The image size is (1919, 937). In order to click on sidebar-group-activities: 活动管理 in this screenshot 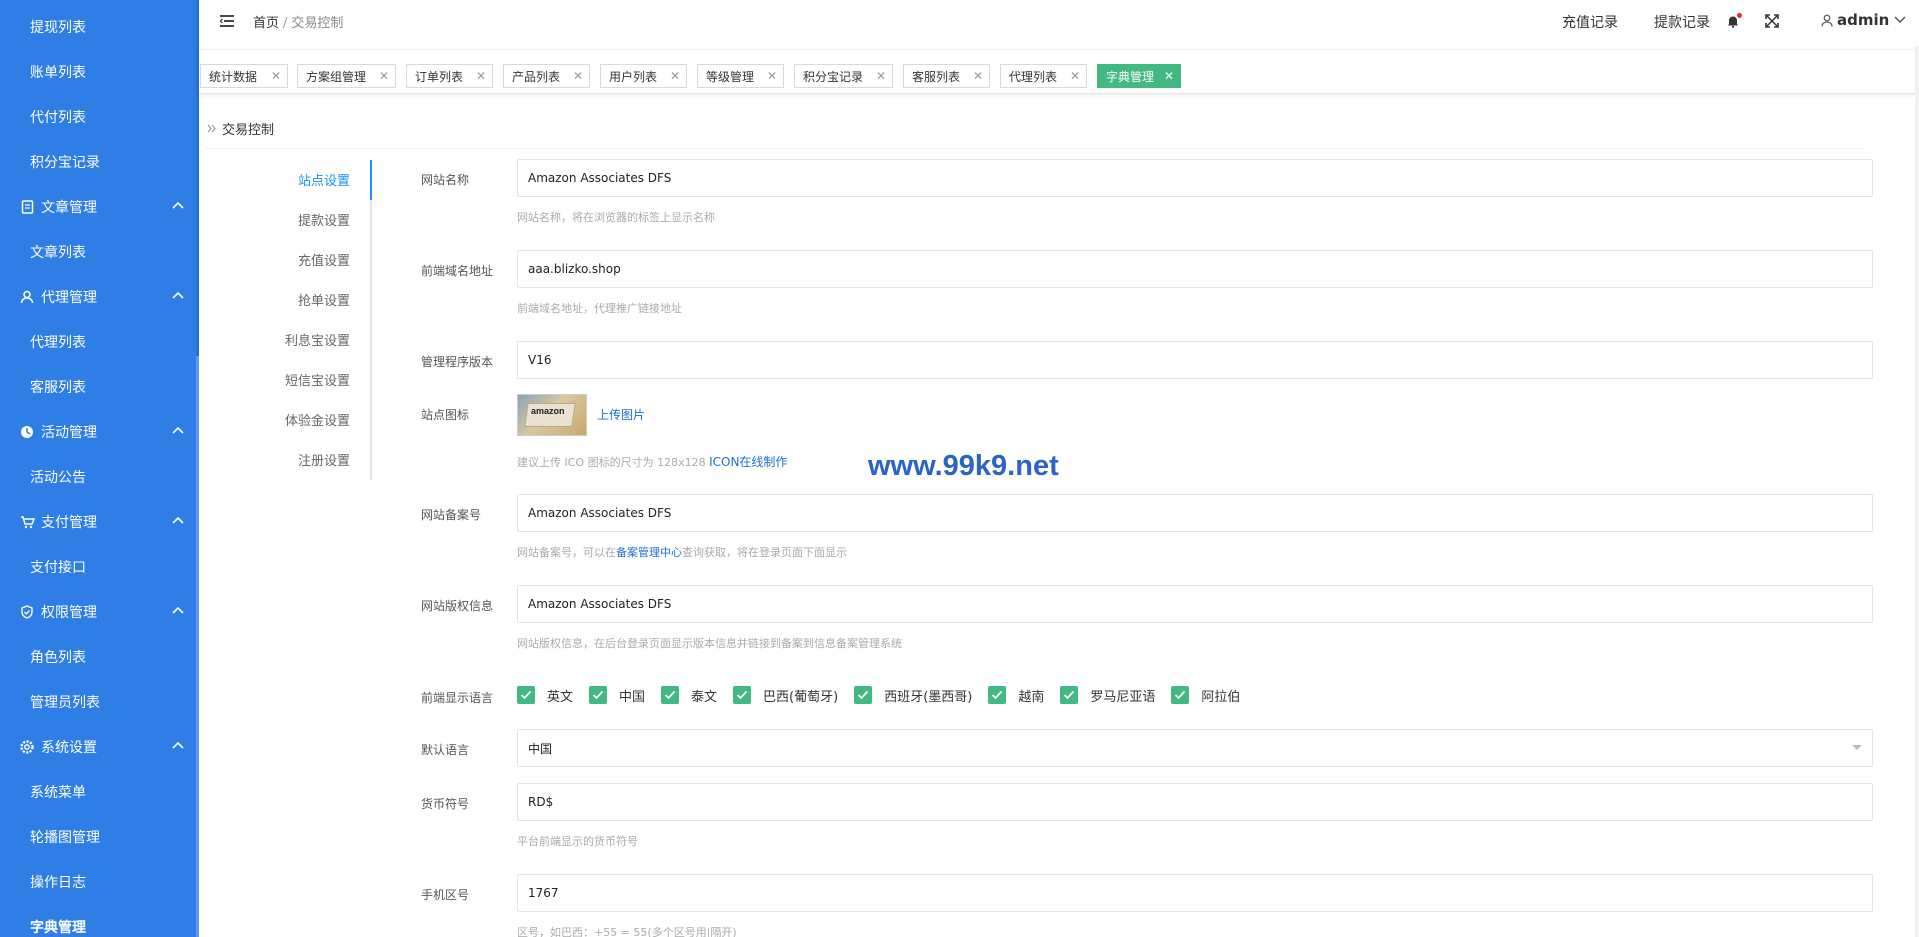, I will do `click(99, 431)`.